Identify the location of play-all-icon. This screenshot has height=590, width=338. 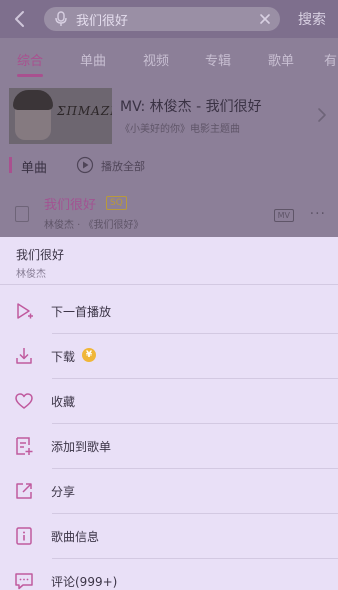
(85, 165).